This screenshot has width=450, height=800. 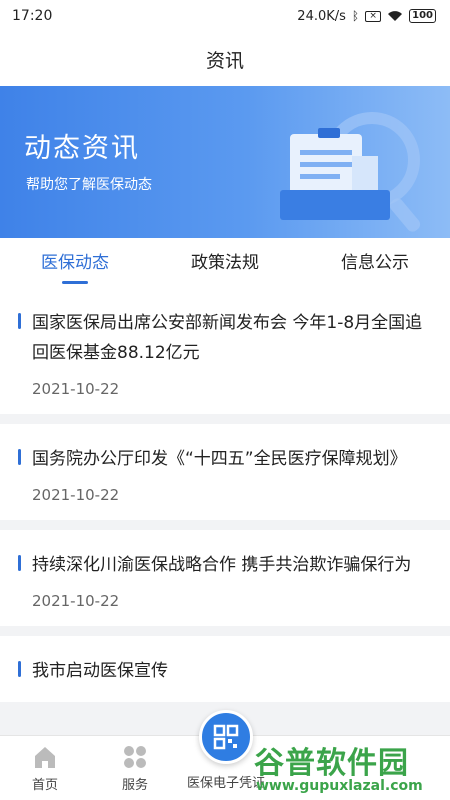 I want to click on news-item: 持续深化川渝医保战略合作 携手共治欺诈骗保行为 2021-10-22, so click(x=225, y=578).